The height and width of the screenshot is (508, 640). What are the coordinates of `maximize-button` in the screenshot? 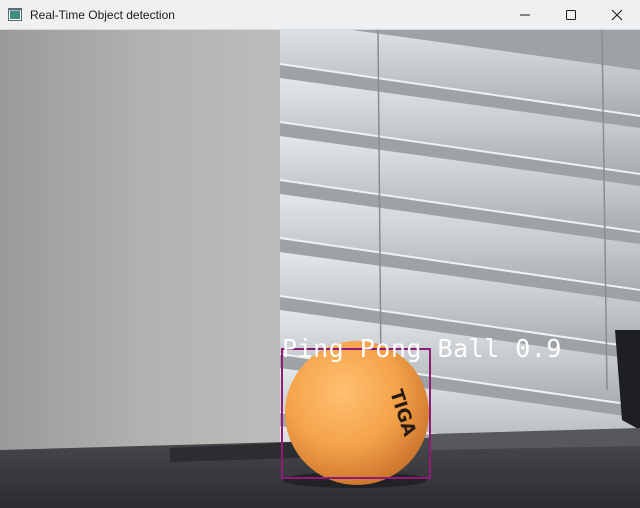 It's located at (571, 15).